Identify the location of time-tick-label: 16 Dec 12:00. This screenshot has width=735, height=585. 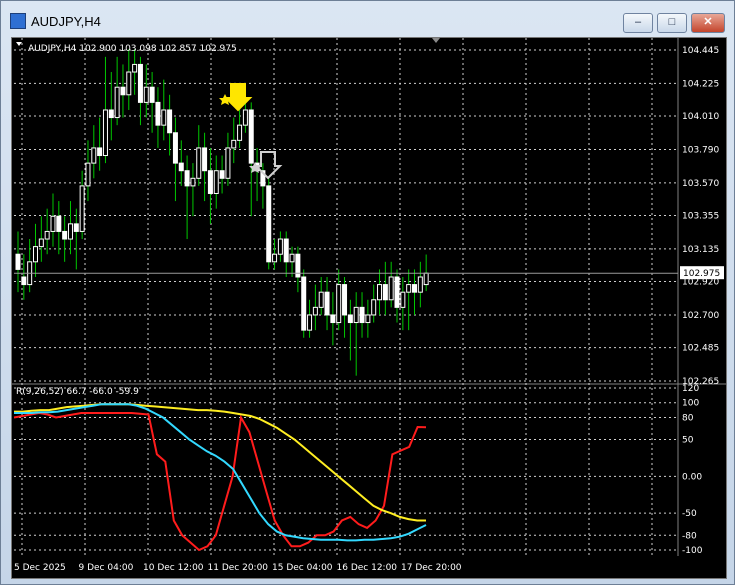
(367, 568).